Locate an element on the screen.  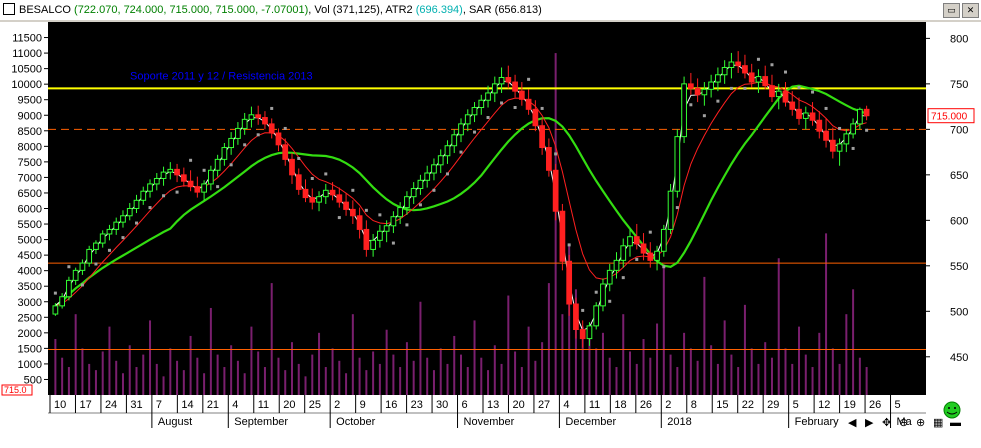
date-tick-label: 18 is located at coordinates (620, 405).